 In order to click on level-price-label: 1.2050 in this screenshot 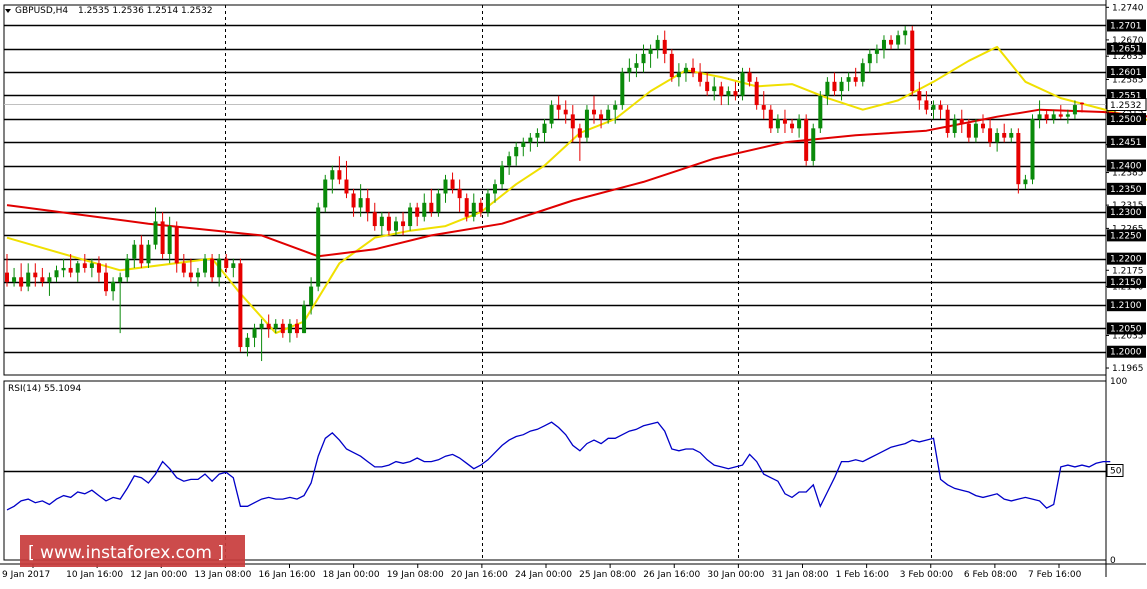, I will do `click(1126, 329)`.